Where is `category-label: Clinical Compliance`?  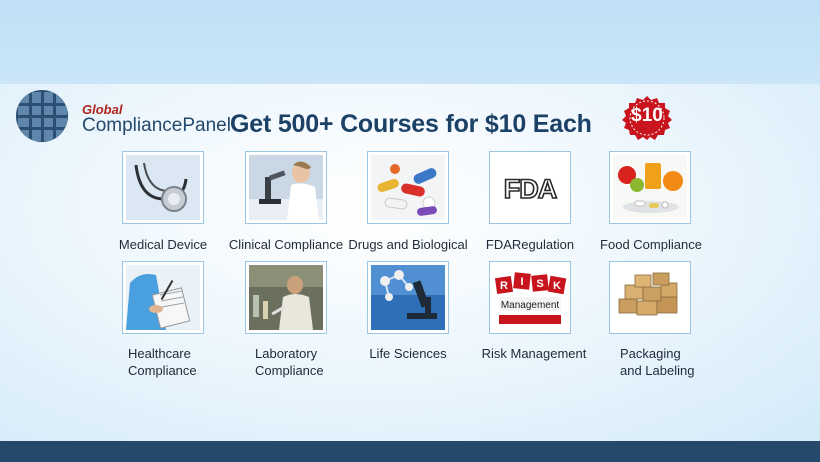
category-label: Clinical Compliance is located at coordinates (286, 244).